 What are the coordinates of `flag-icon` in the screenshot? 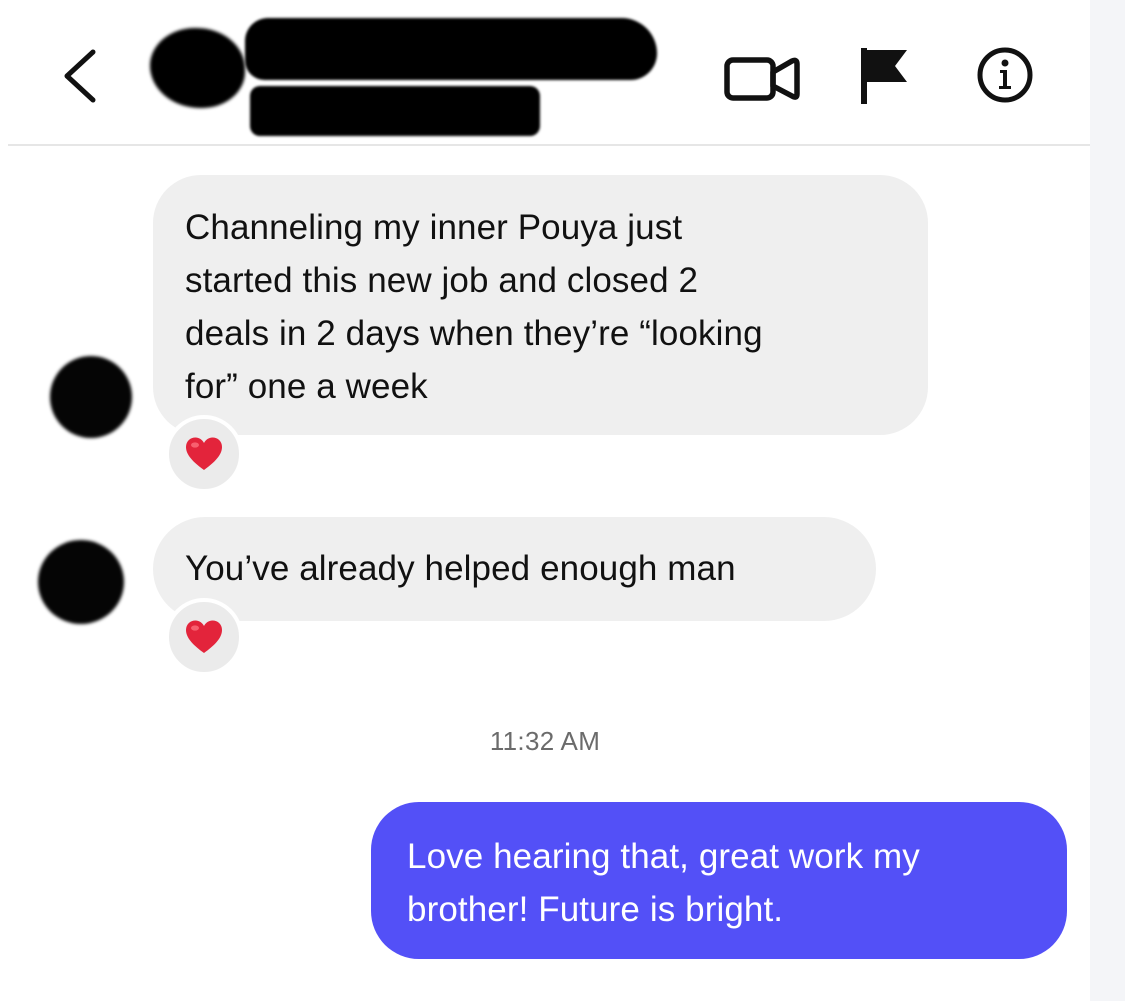 It's located at (884, 76).